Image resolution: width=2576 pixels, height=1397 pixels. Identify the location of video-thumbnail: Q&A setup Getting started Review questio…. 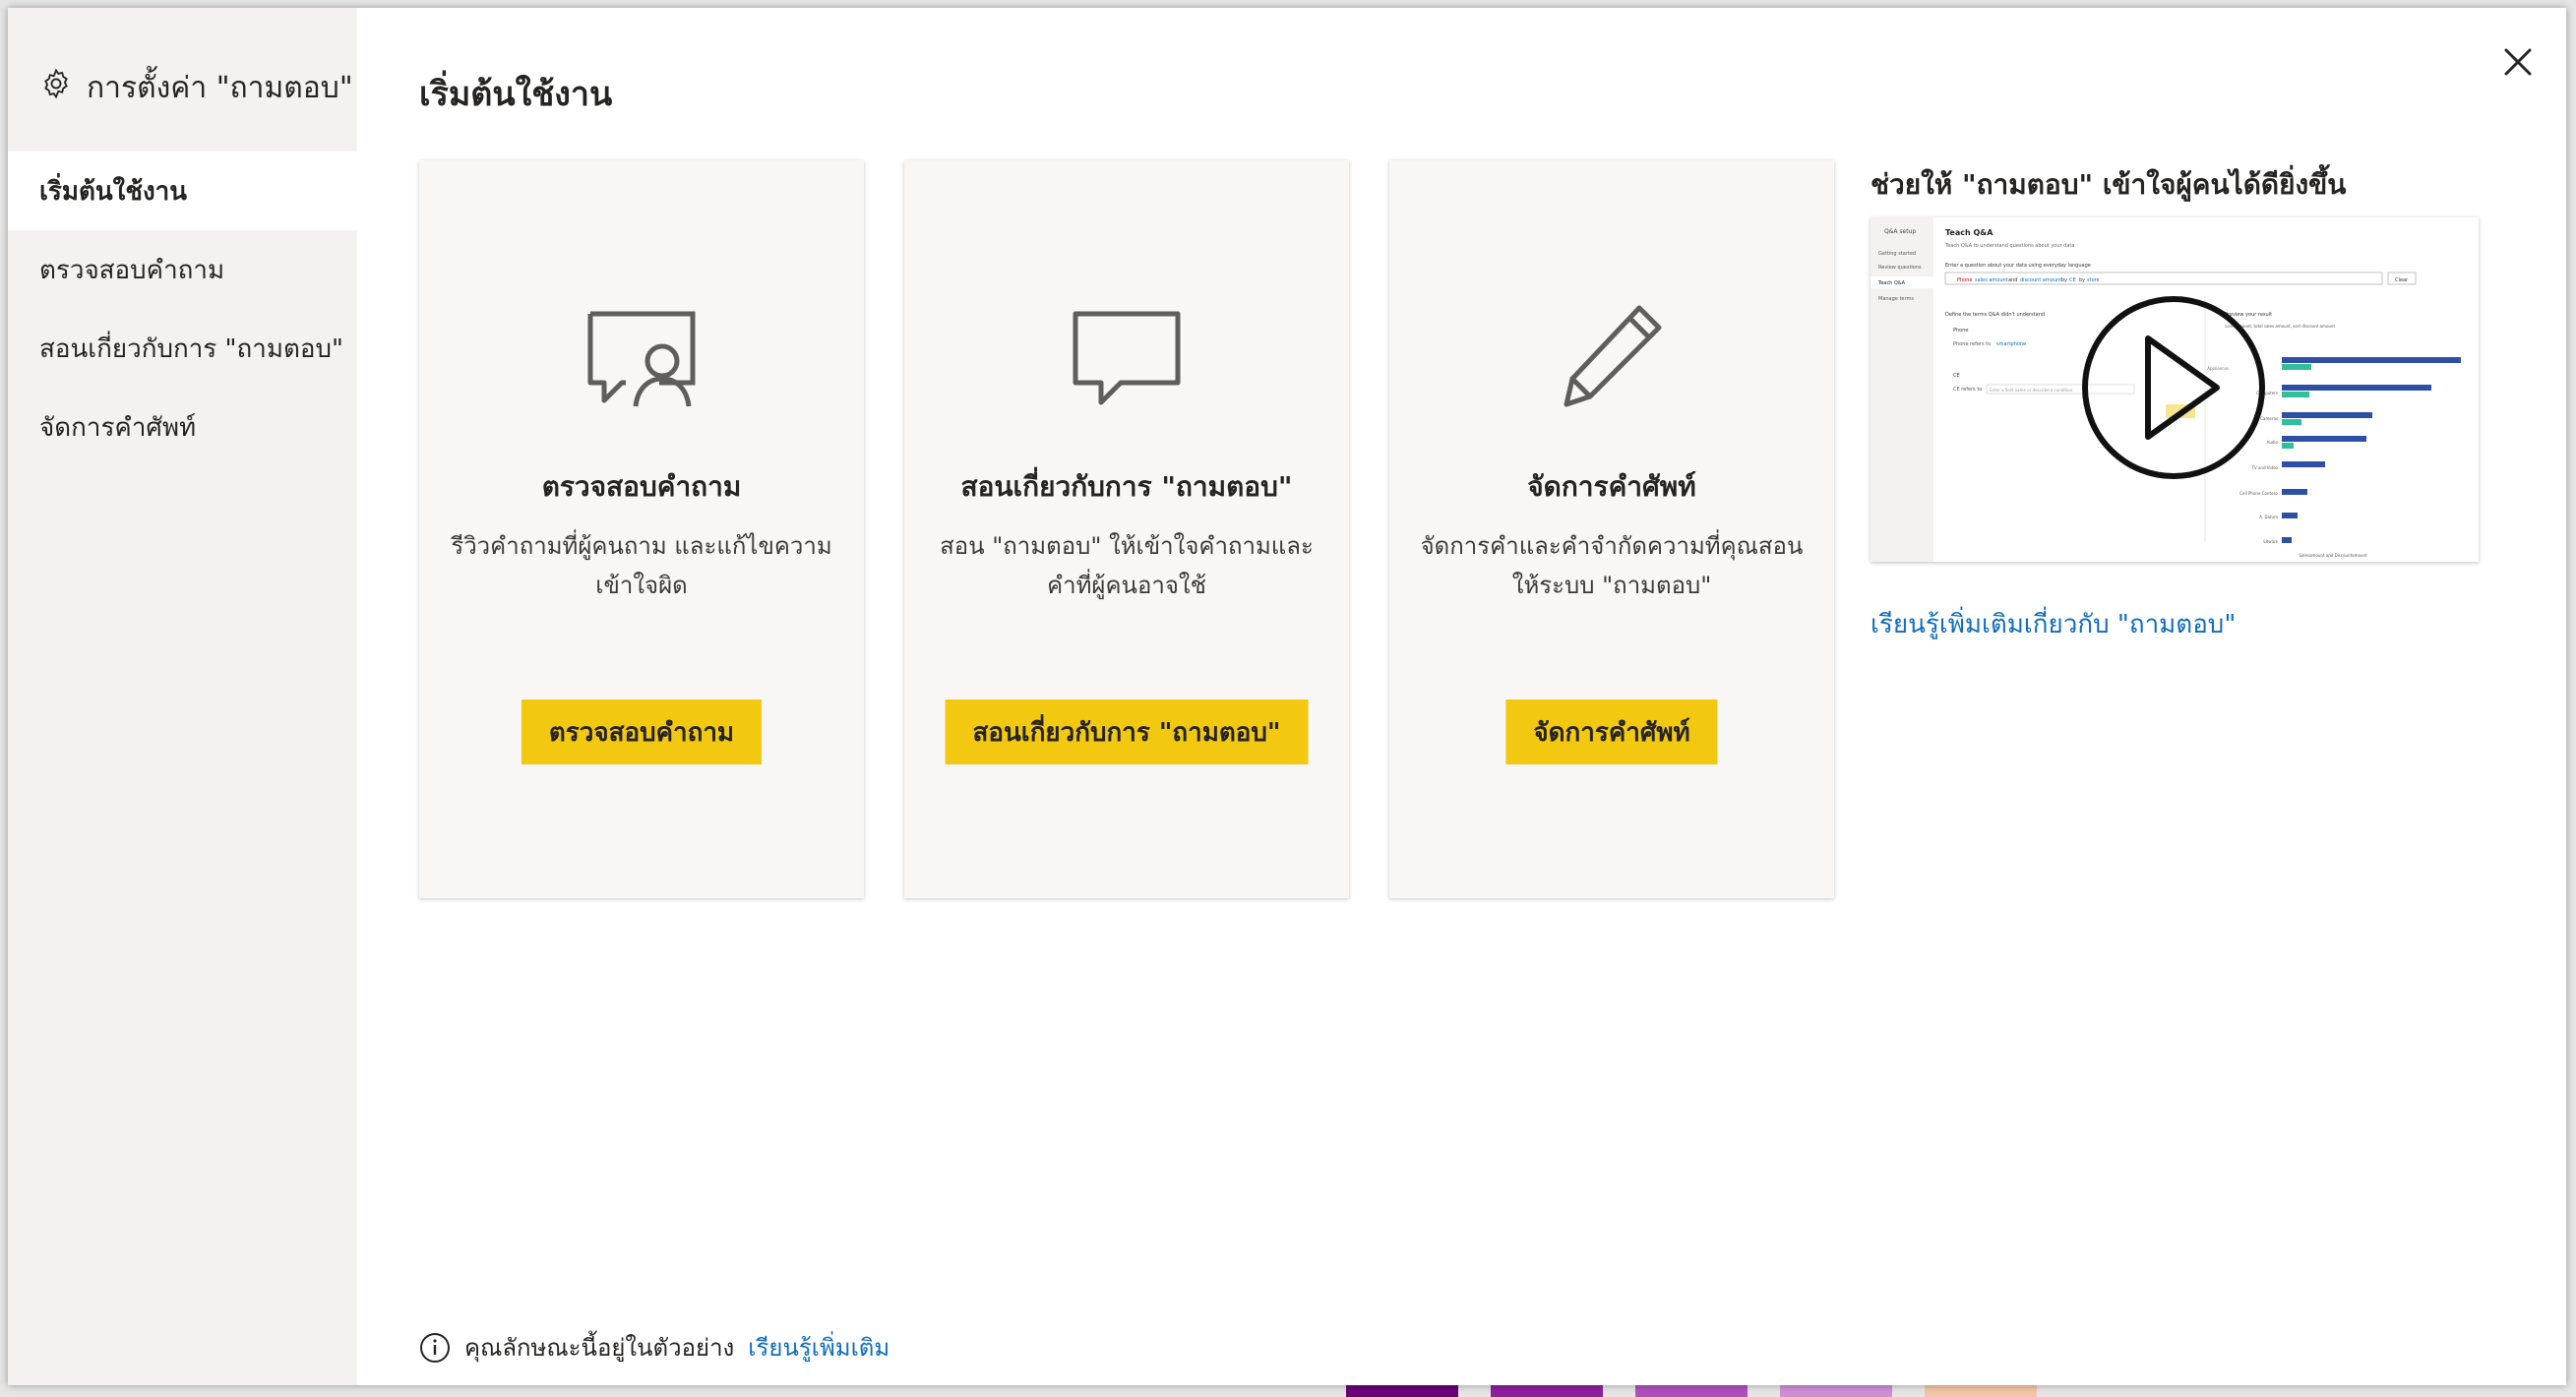
(2175, 389).